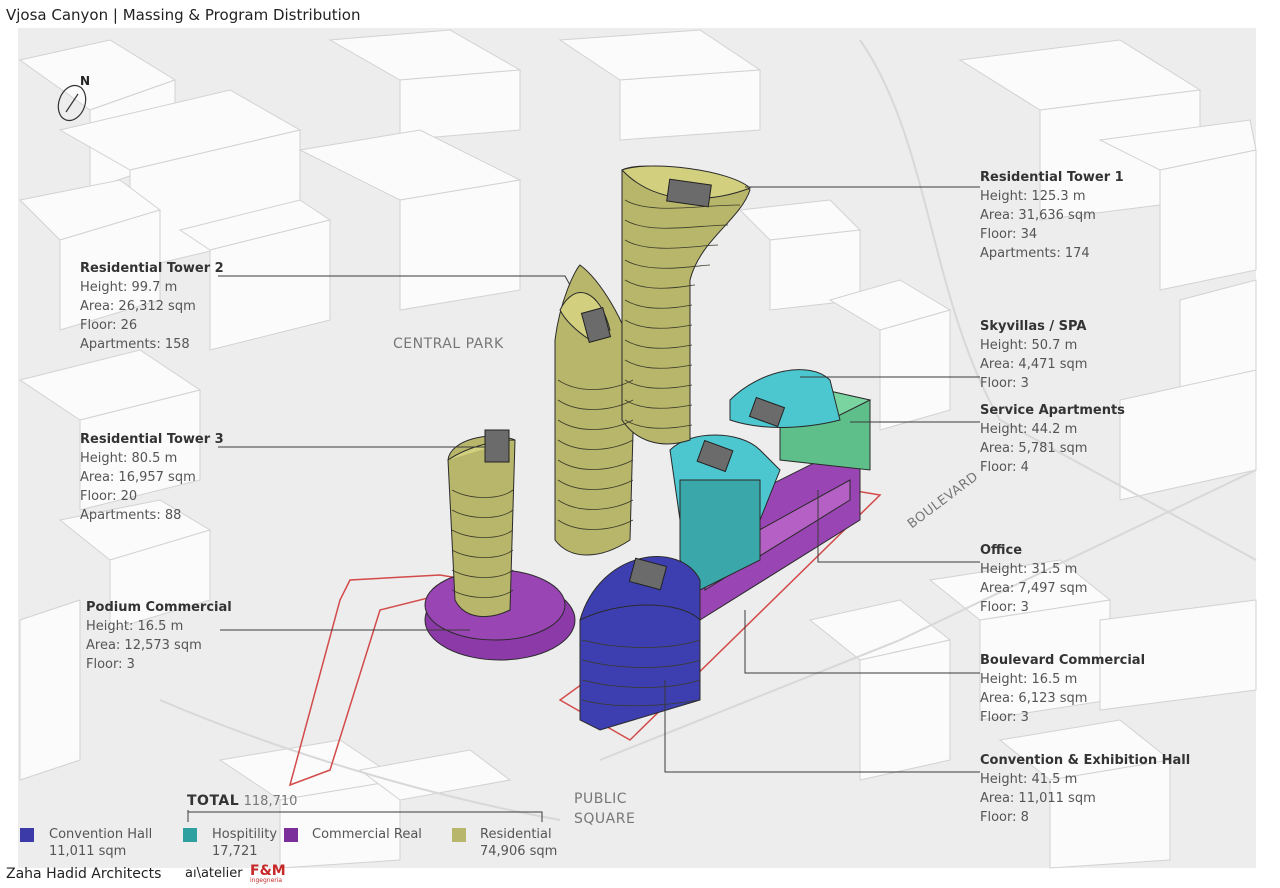 This screenshot has width=1280, height=888. What do you see at coordinates (242, 801) in the screenshot?
I see `total-area: TOTAL 118,710` at bounding box center [242, 801].